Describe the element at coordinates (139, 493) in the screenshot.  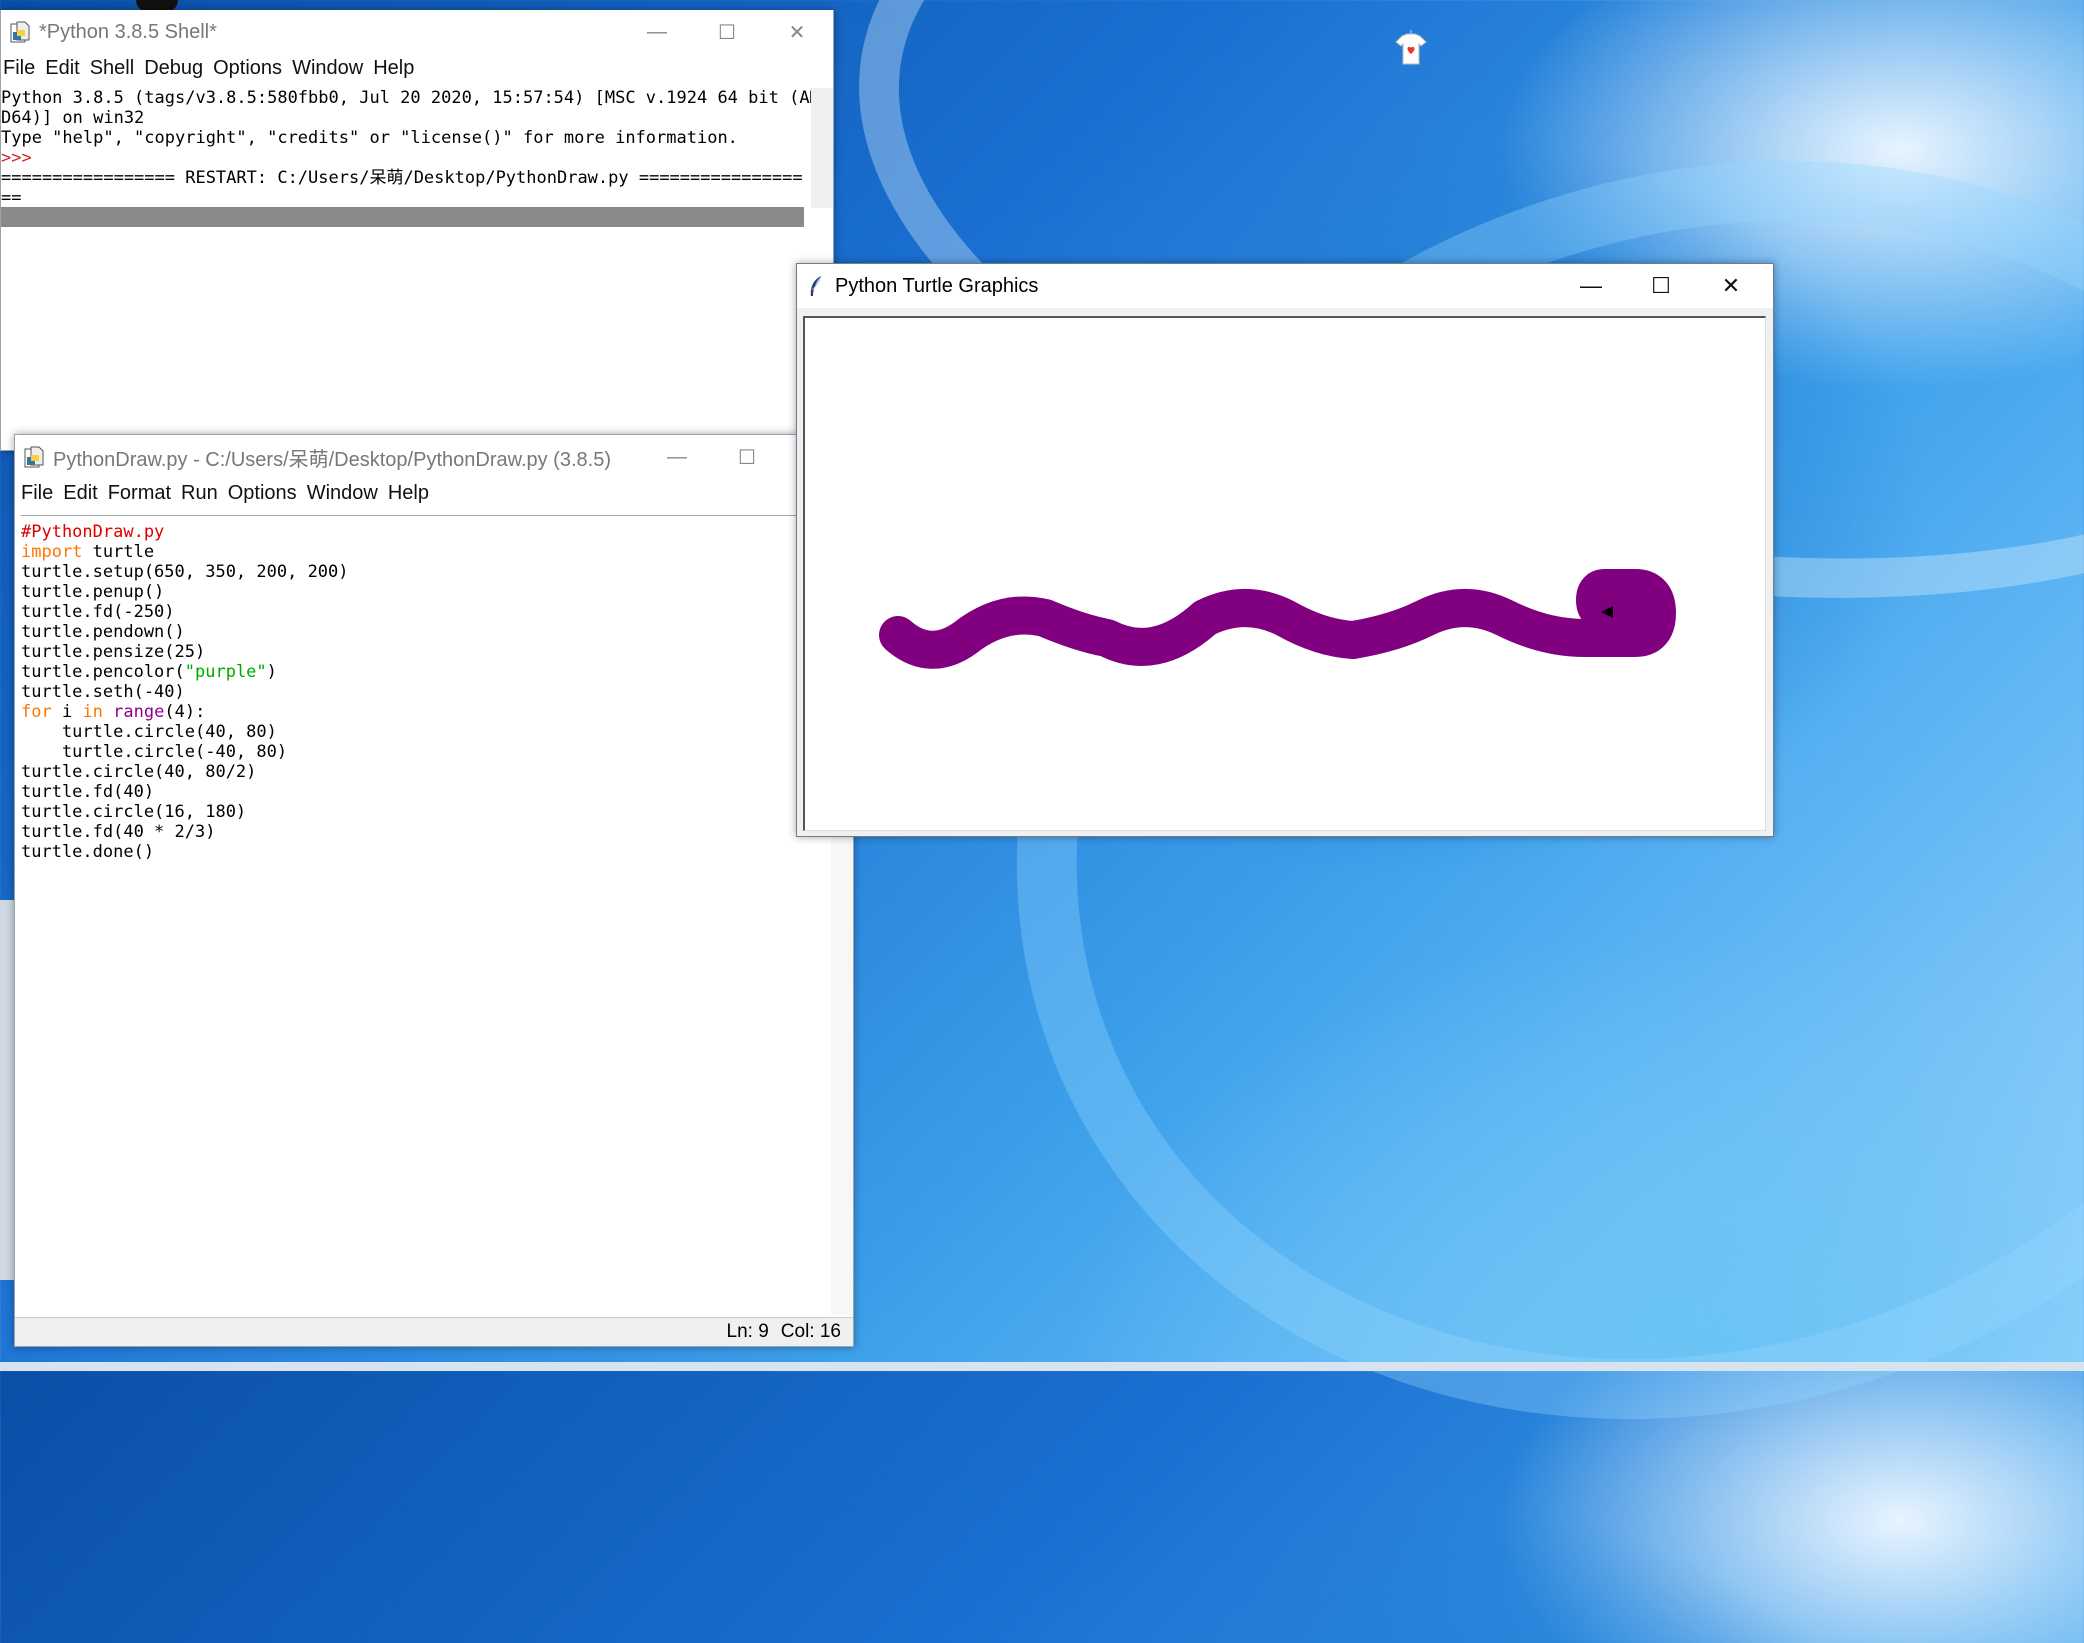
I see `menu-format: Format` at that location.